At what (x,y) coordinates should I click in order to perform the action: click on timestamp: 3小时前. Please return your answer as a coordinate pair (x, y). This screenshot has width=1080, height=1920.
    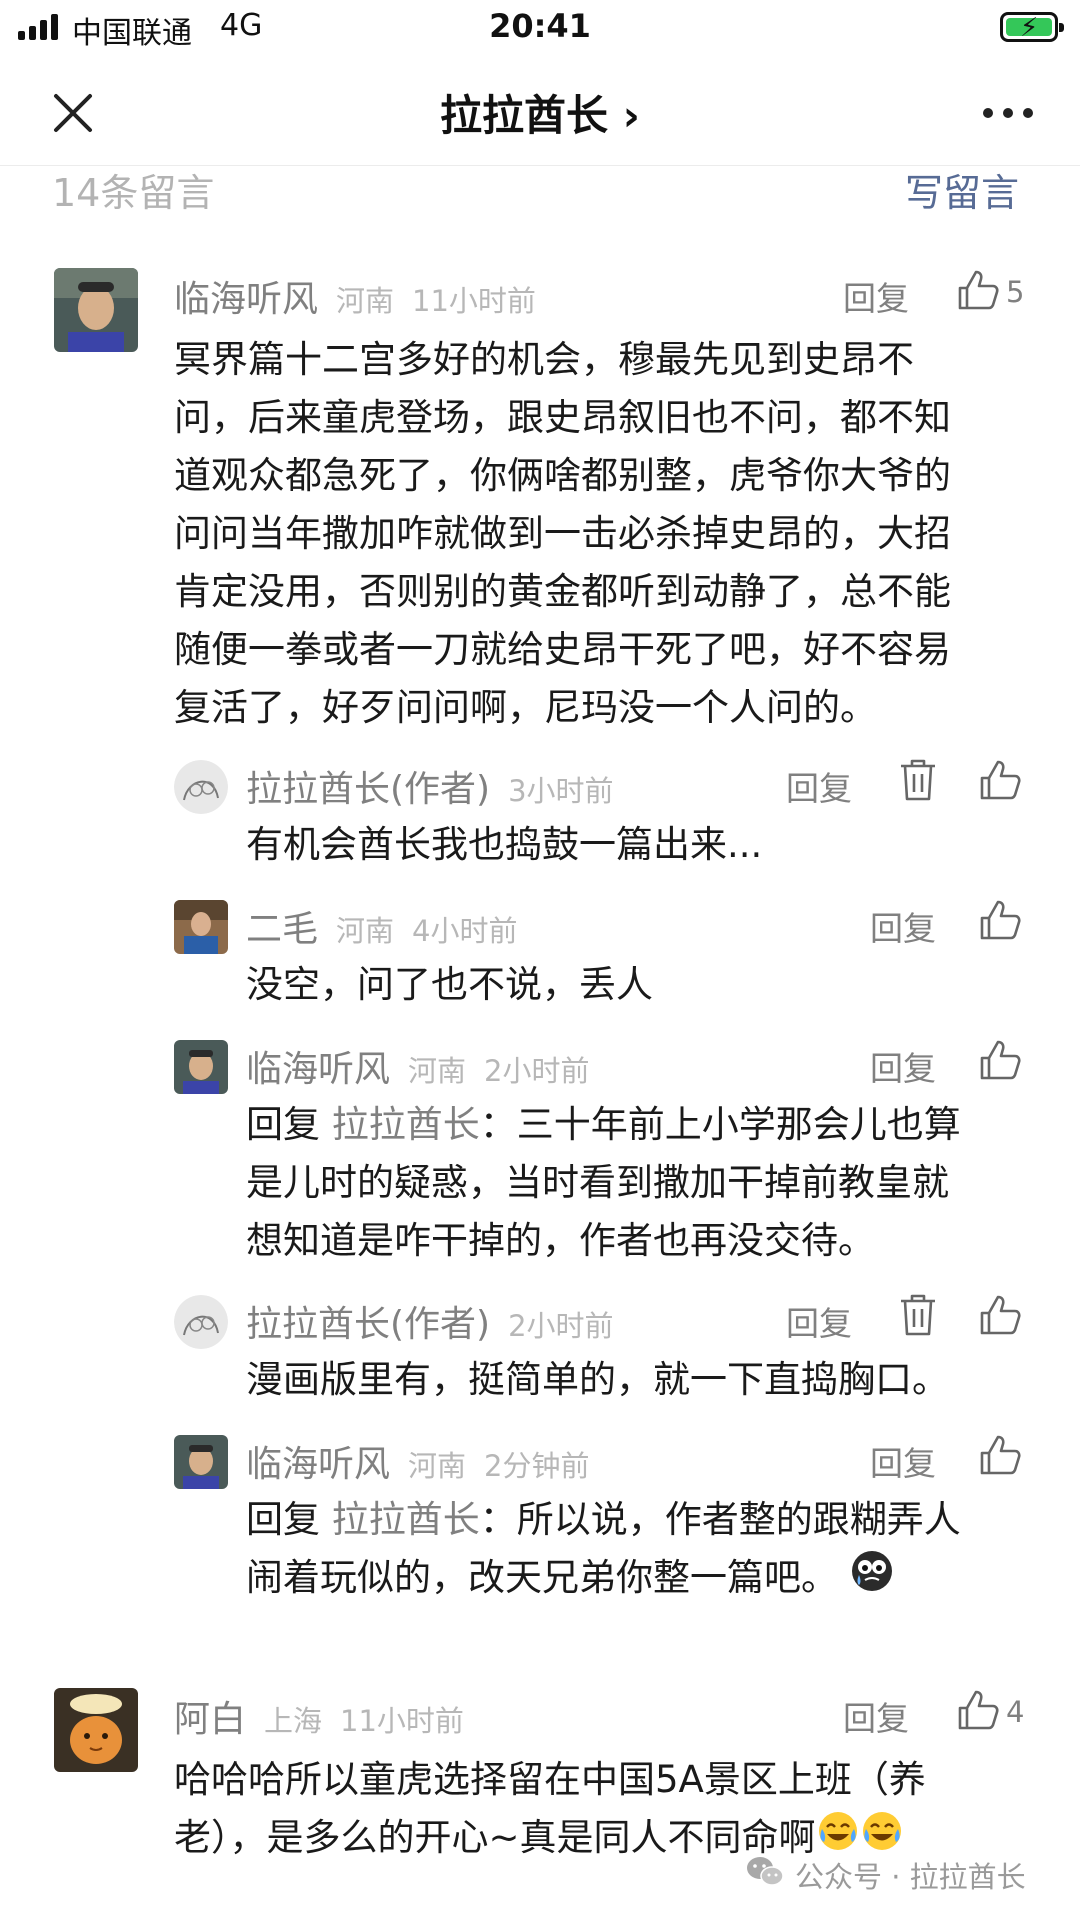
    Looking at the image, I should click on (561, 791).